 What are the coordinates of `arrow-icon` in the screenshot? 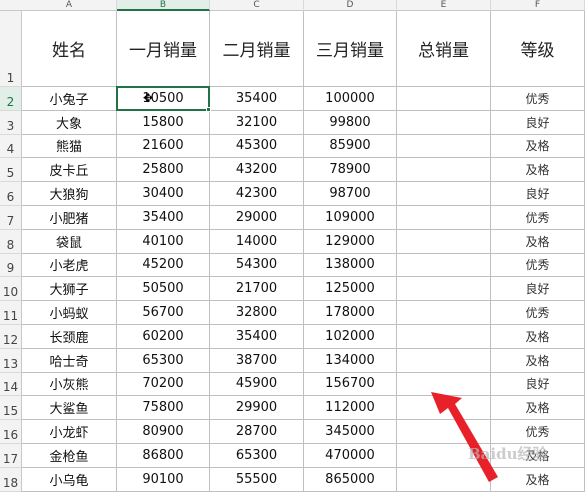 It's located at (464, 437).